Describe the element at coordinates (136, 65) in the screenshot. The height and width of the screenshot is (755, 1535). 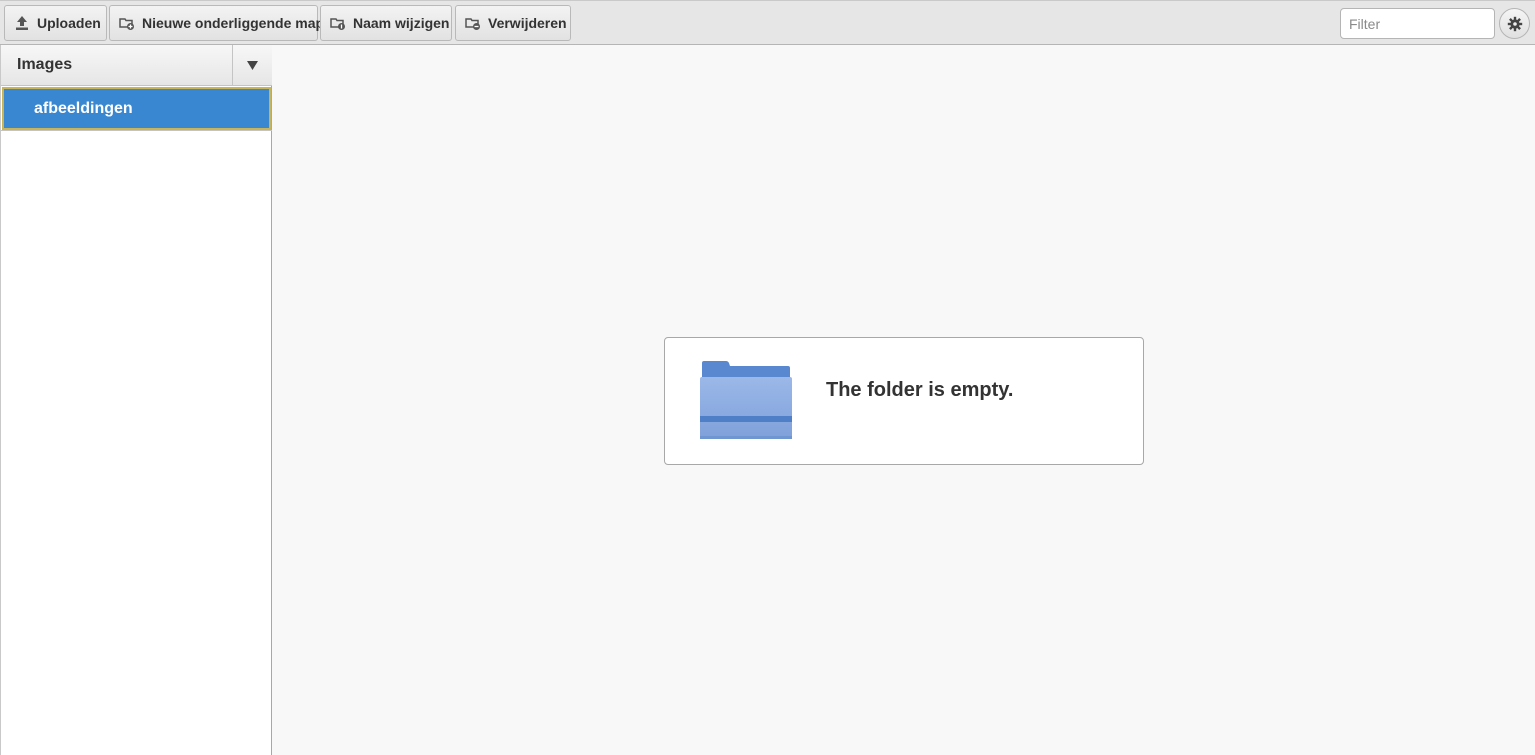
I see `sidebar-header: Images` at that location.